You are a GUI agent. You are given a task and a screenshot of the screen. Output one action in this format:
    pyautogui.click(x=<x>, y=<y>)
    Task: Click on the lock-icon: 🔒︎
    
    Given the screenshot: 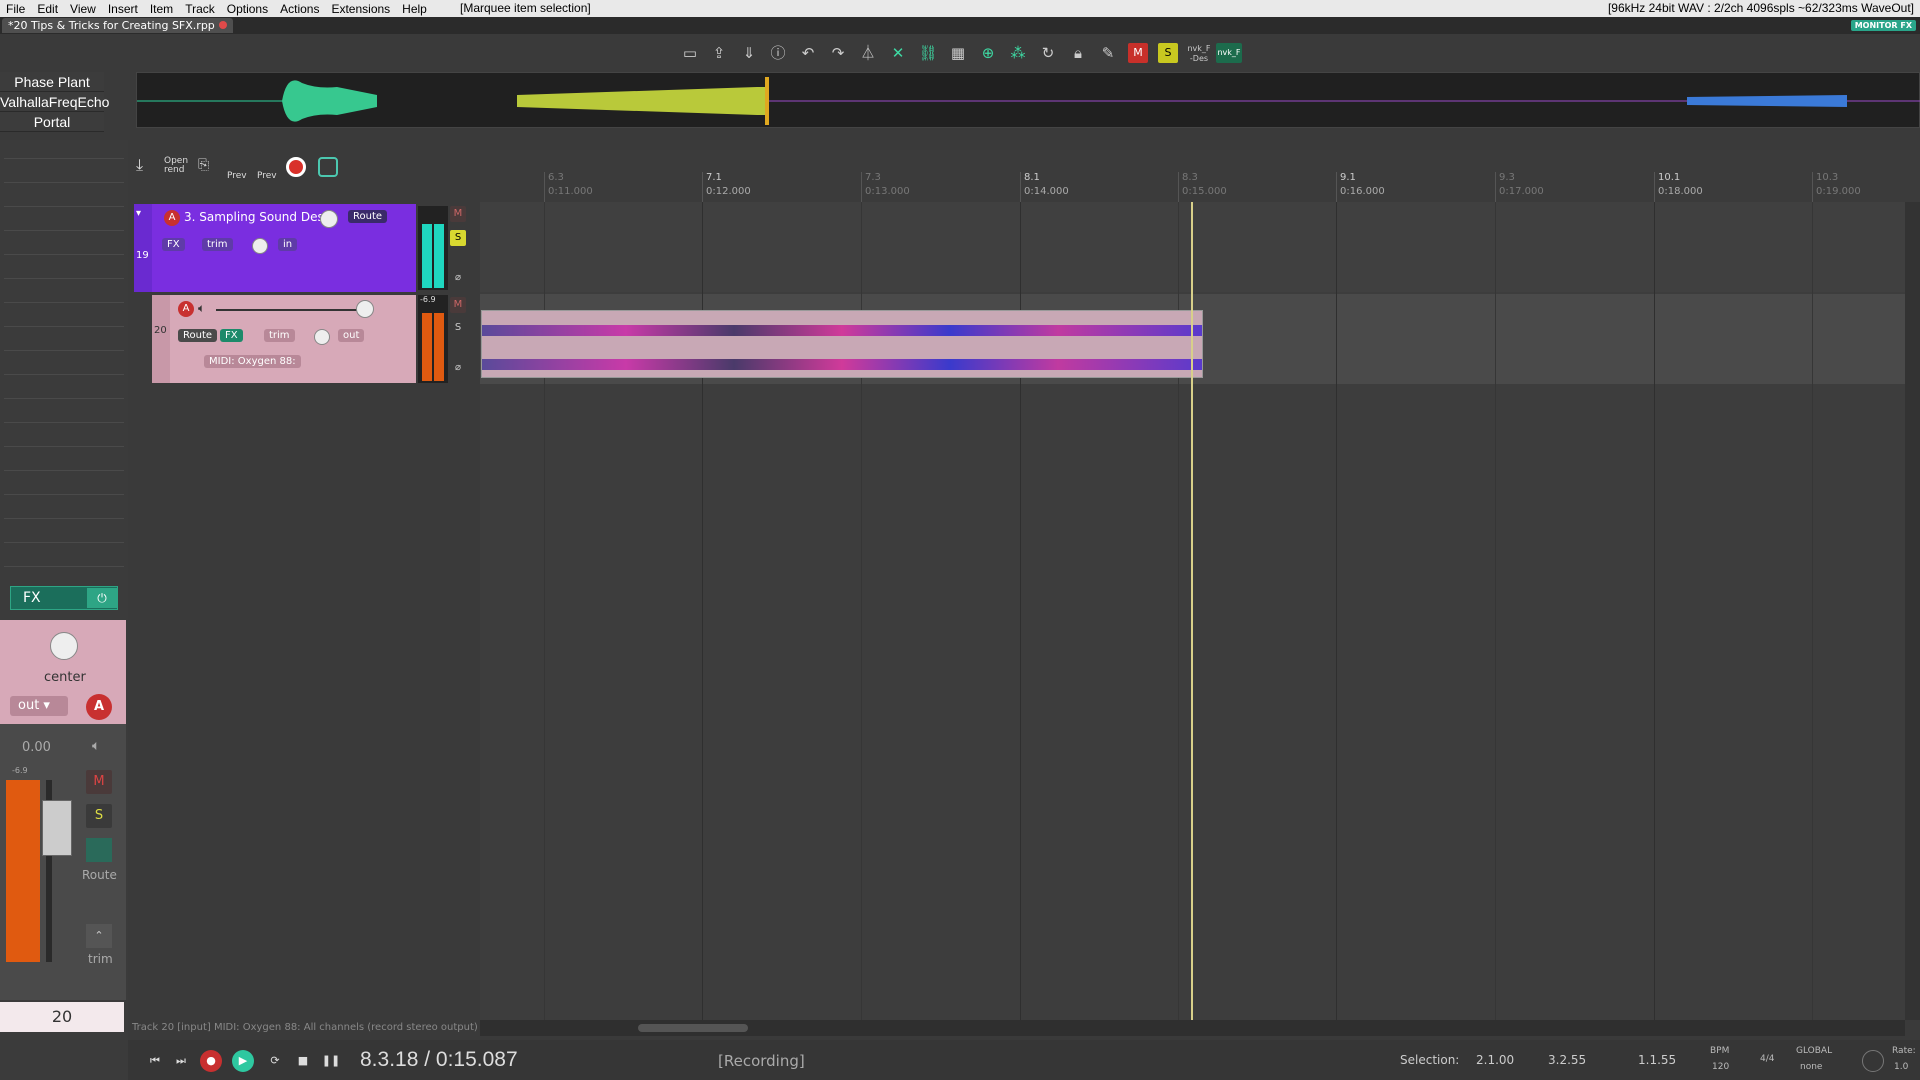 What is the action you would take?
    pyautogui.click(x=1078, y=53)
    